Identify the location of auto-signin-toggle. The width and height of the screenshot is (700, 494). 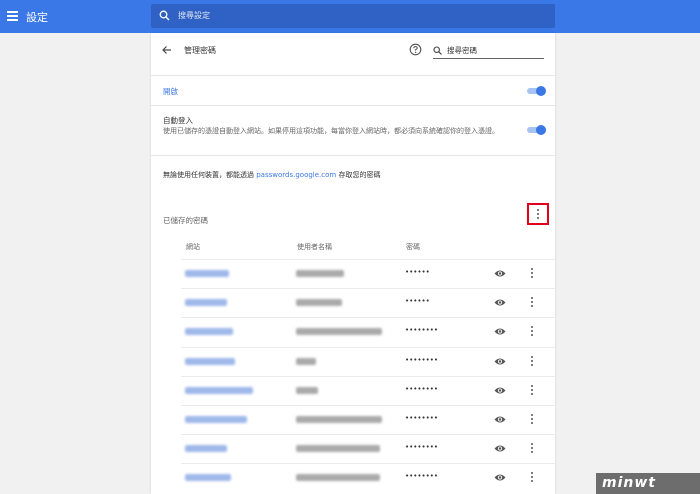
(536, 130).